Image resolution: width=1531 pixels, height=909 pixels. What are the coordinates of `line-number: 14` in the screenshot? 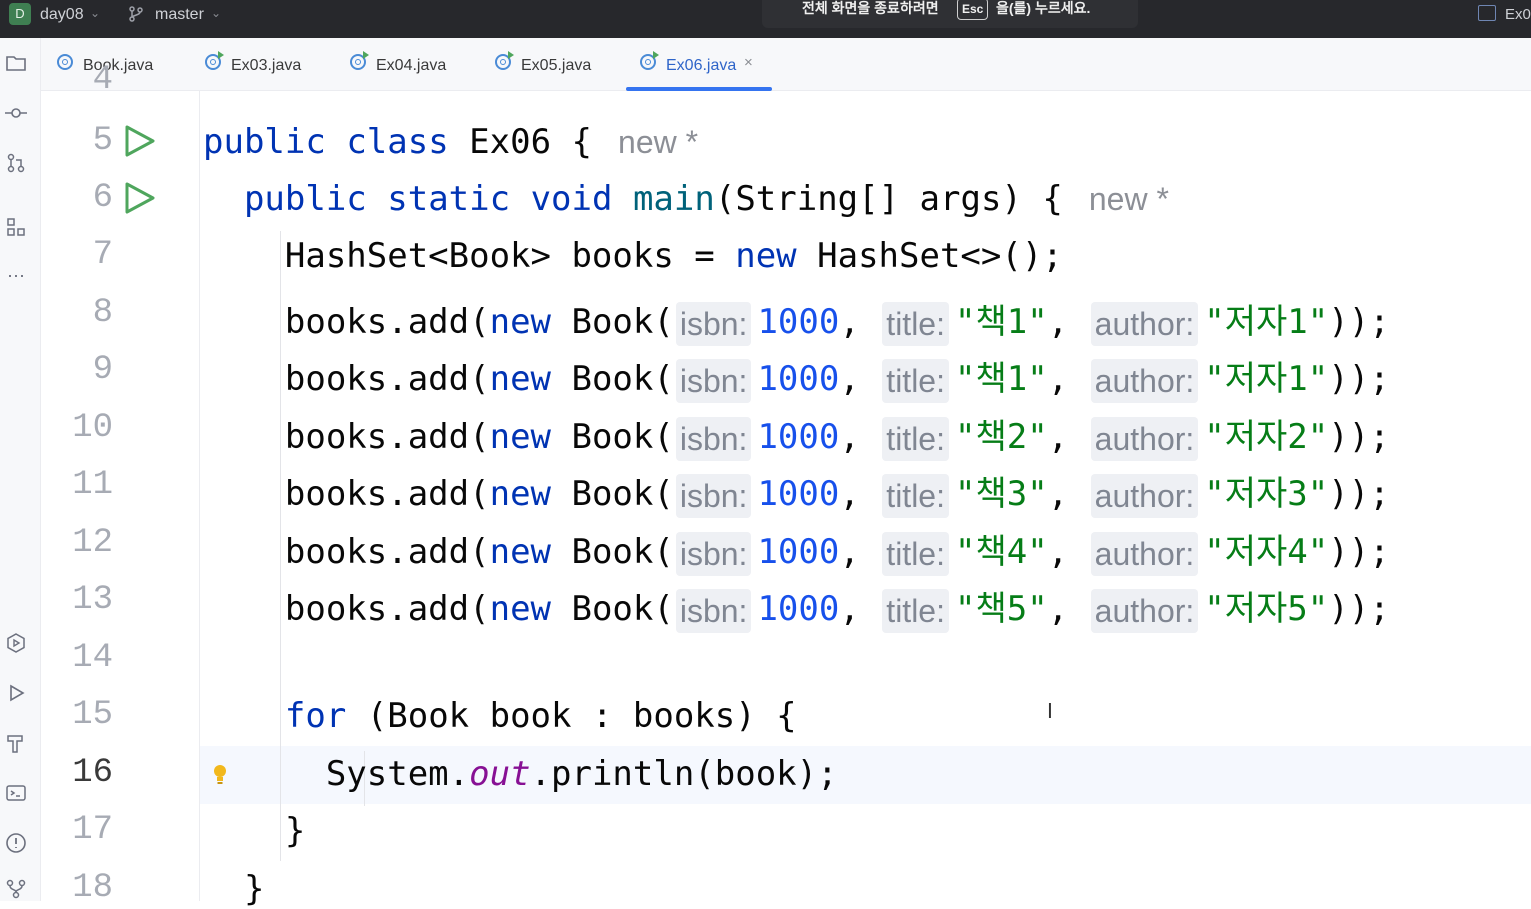 It's located at (92, 658).